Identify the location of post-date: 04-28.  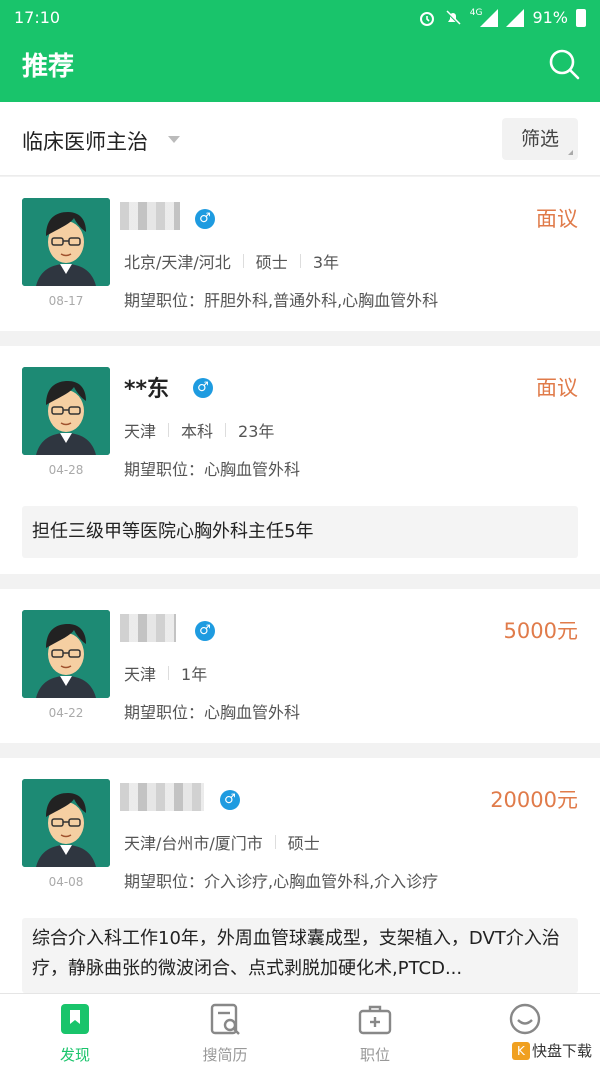
(66, 470).